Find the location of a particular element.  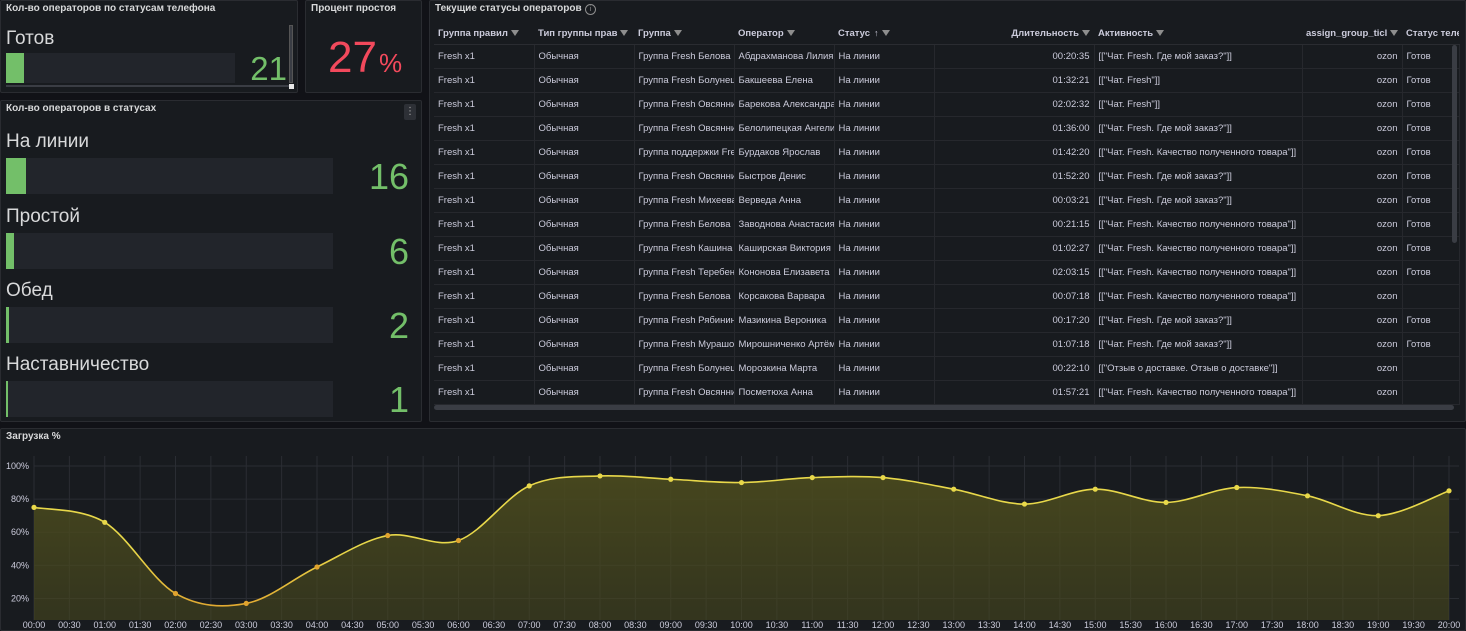

table-cell: [["Чат. Fresh"]] is located at coordinates (1198, 80).